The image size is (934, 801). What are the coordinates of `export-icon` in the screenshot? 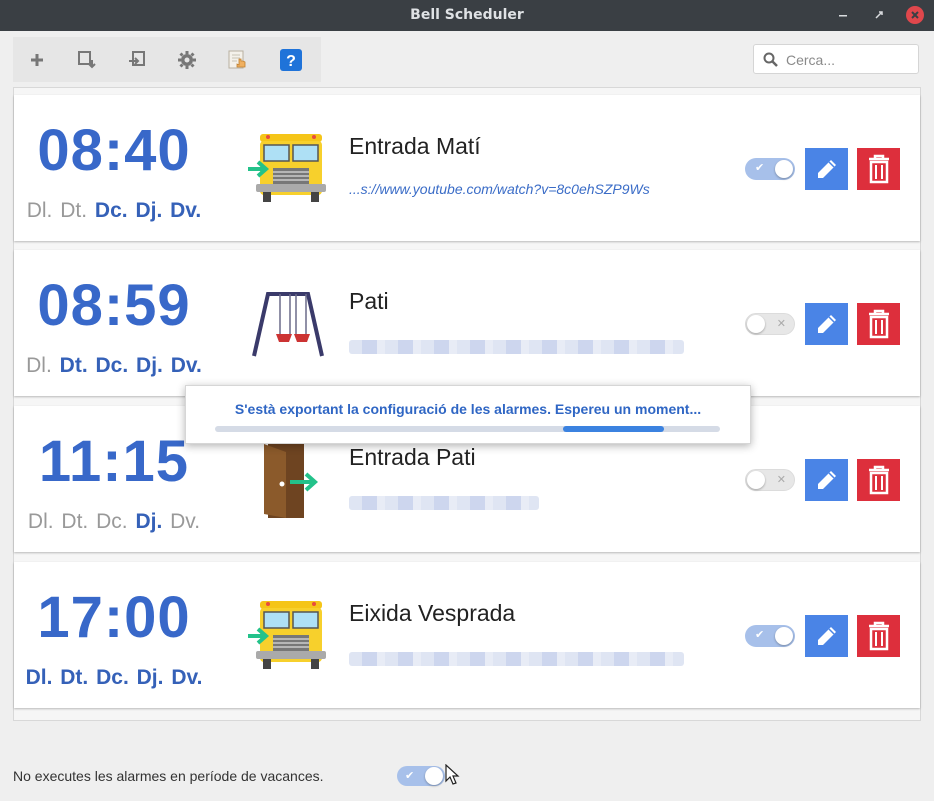 It's located at (137, 60).